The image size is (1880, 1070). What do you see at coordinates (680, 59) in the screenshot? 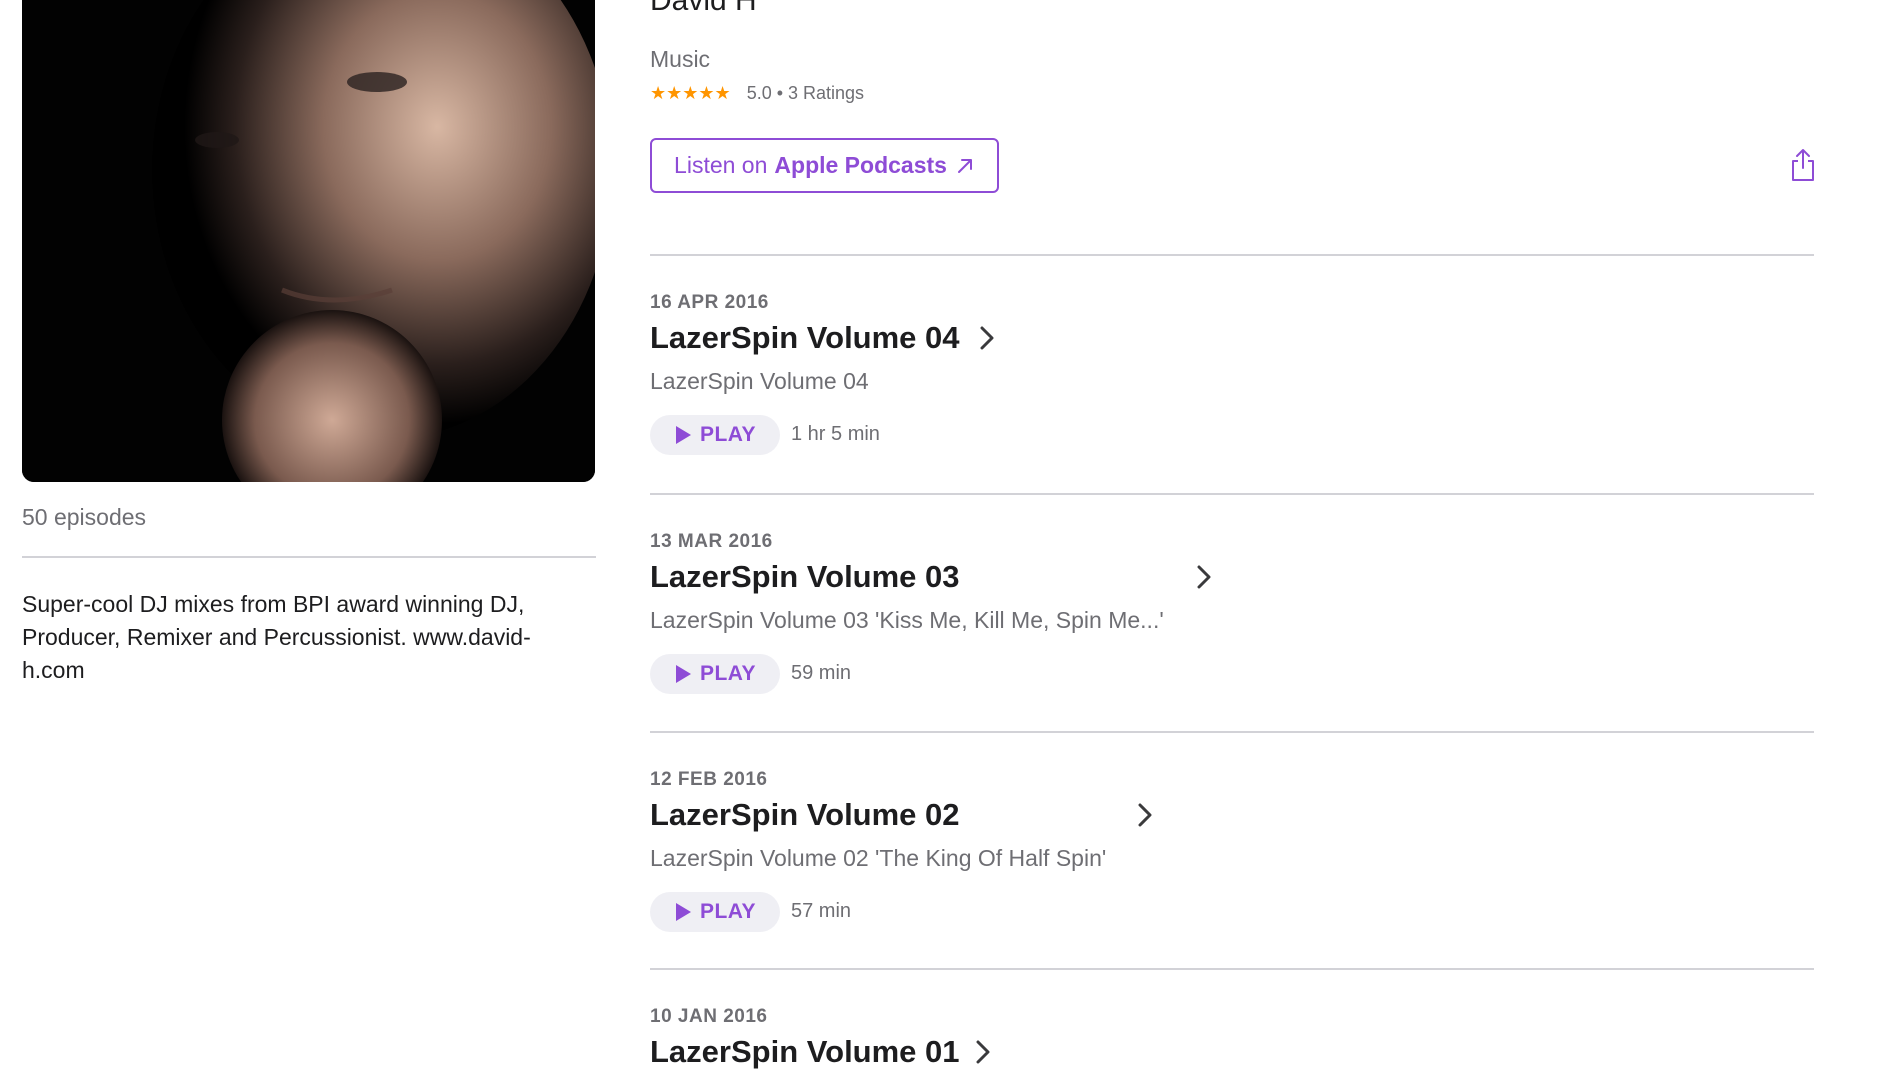
I see `podcast-category: Music` at bounding box center [680, 59].